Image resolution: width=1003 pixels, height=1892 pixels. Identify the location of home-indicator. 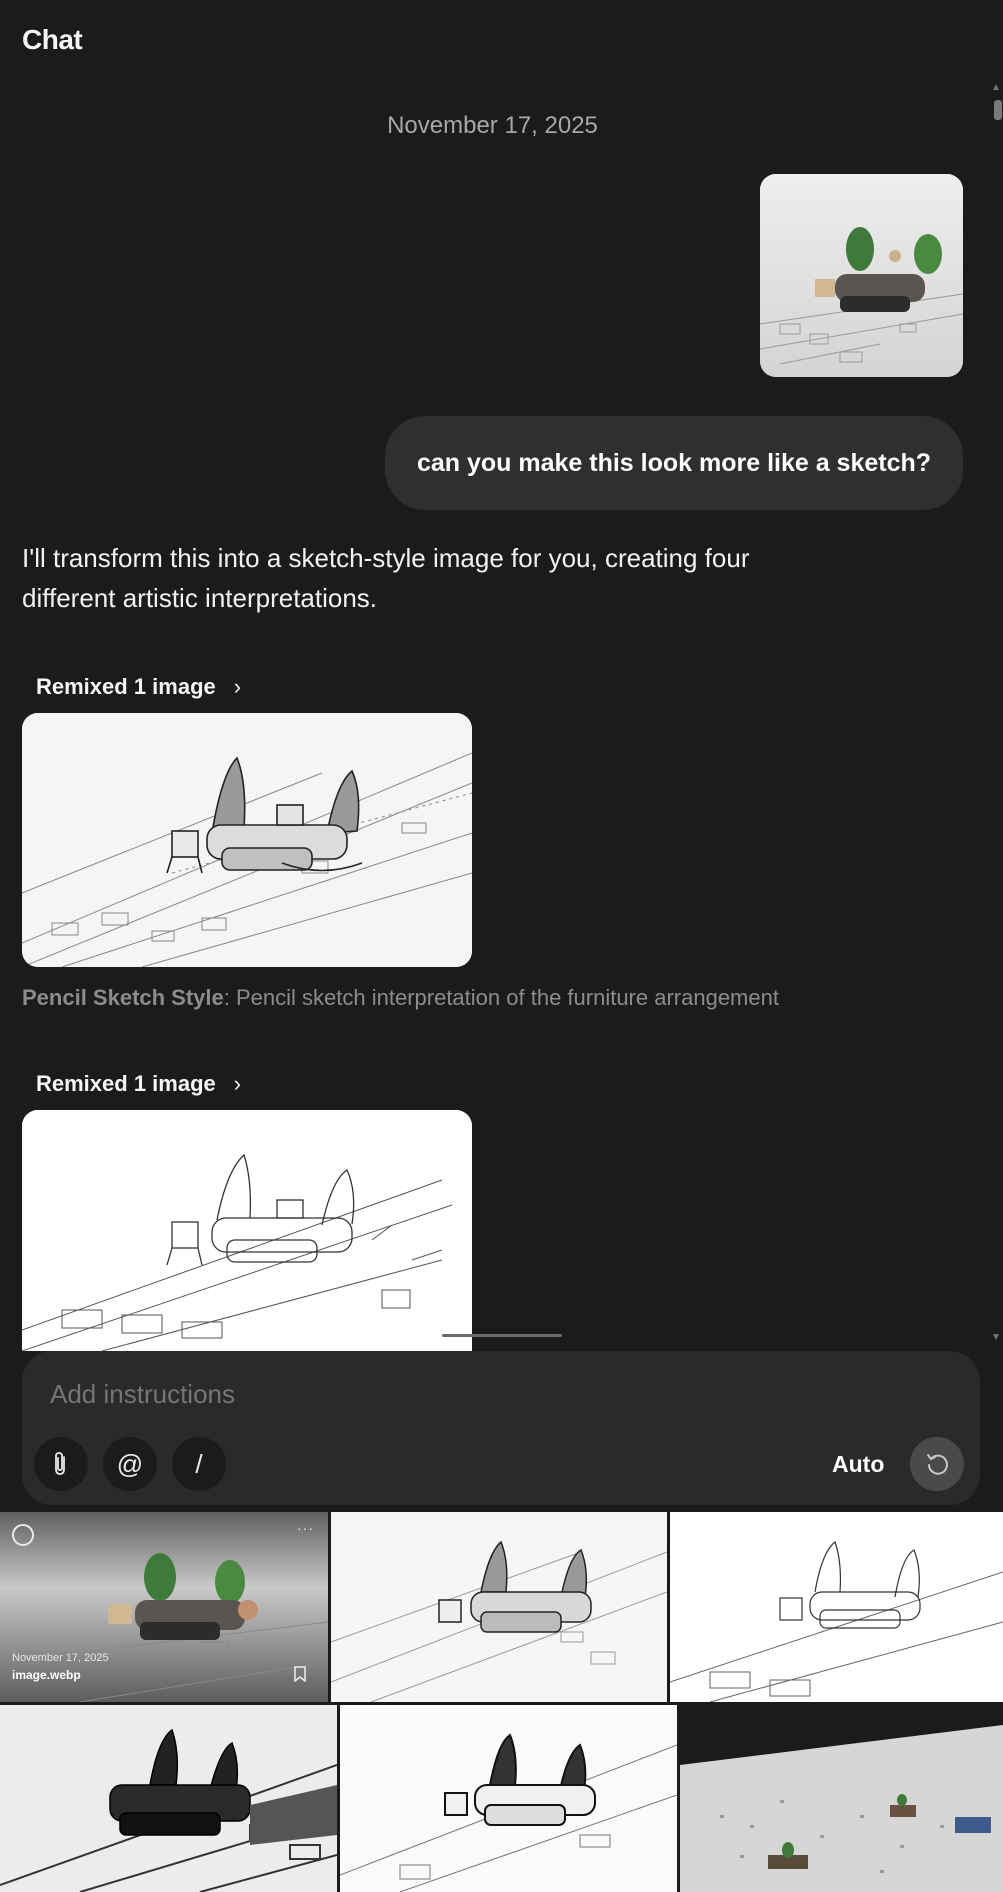
(502, 1335).